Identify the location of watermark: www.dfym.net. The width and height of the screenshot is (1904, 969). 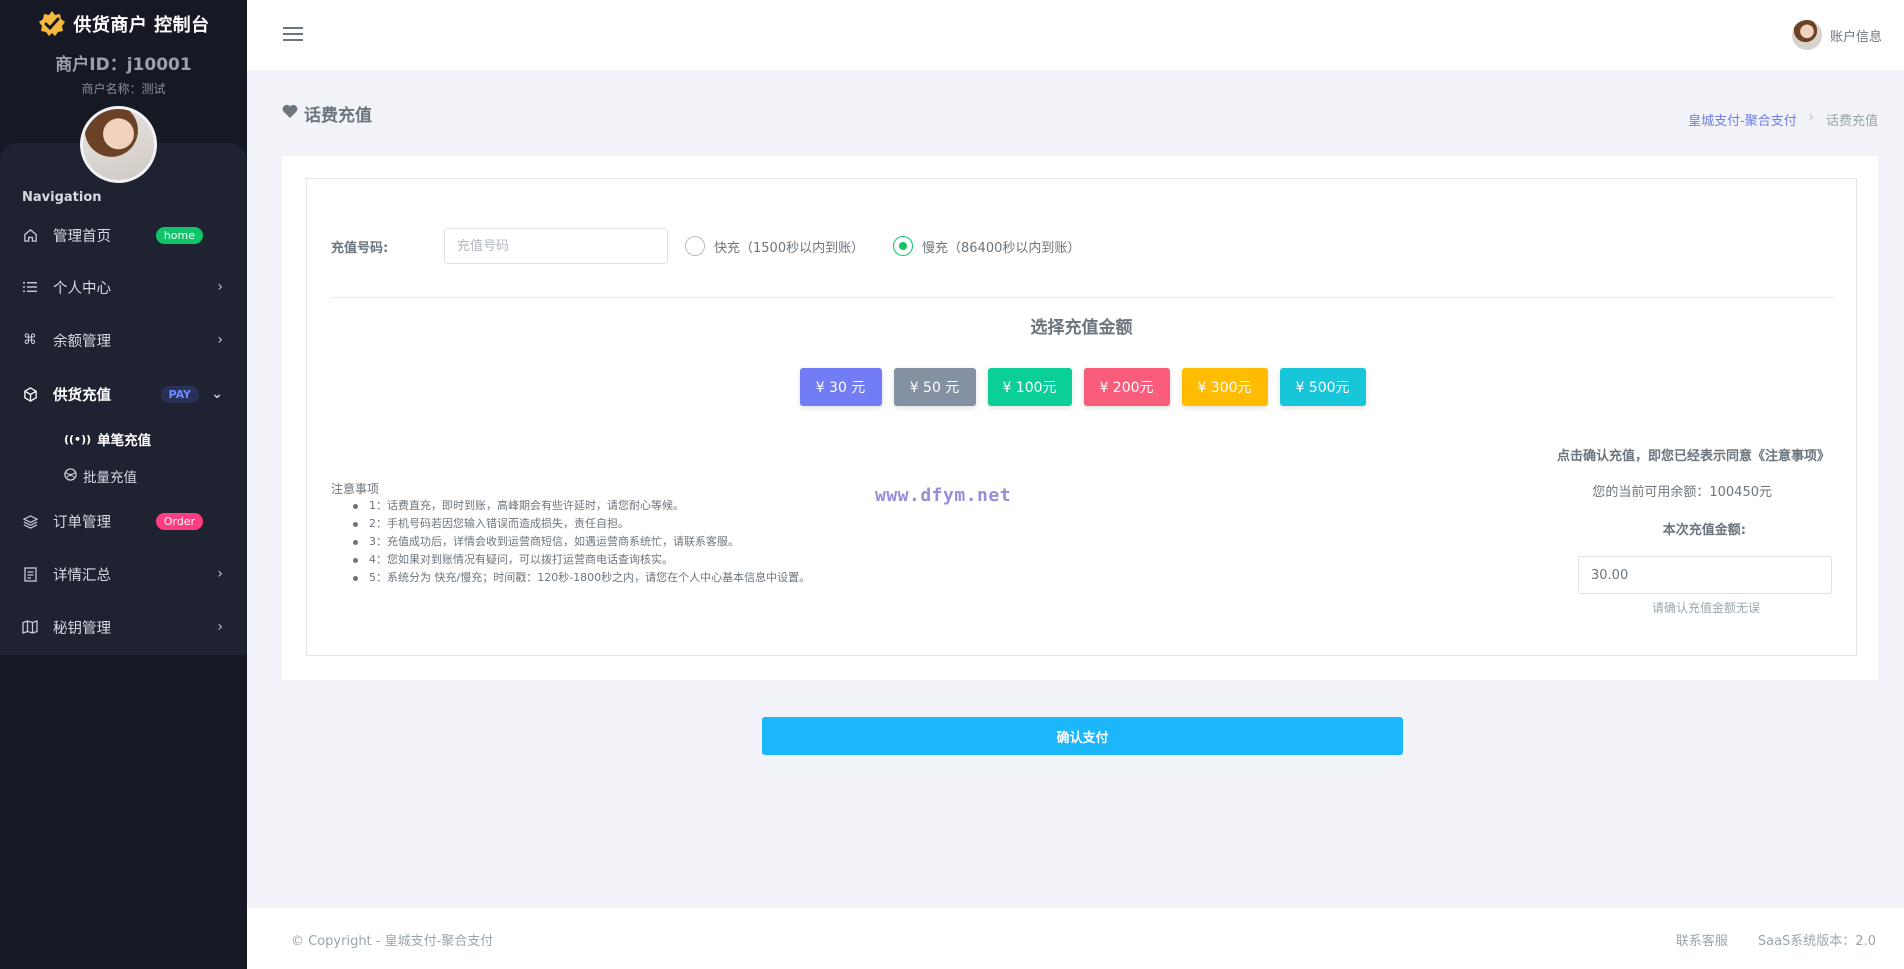
(943, 495).